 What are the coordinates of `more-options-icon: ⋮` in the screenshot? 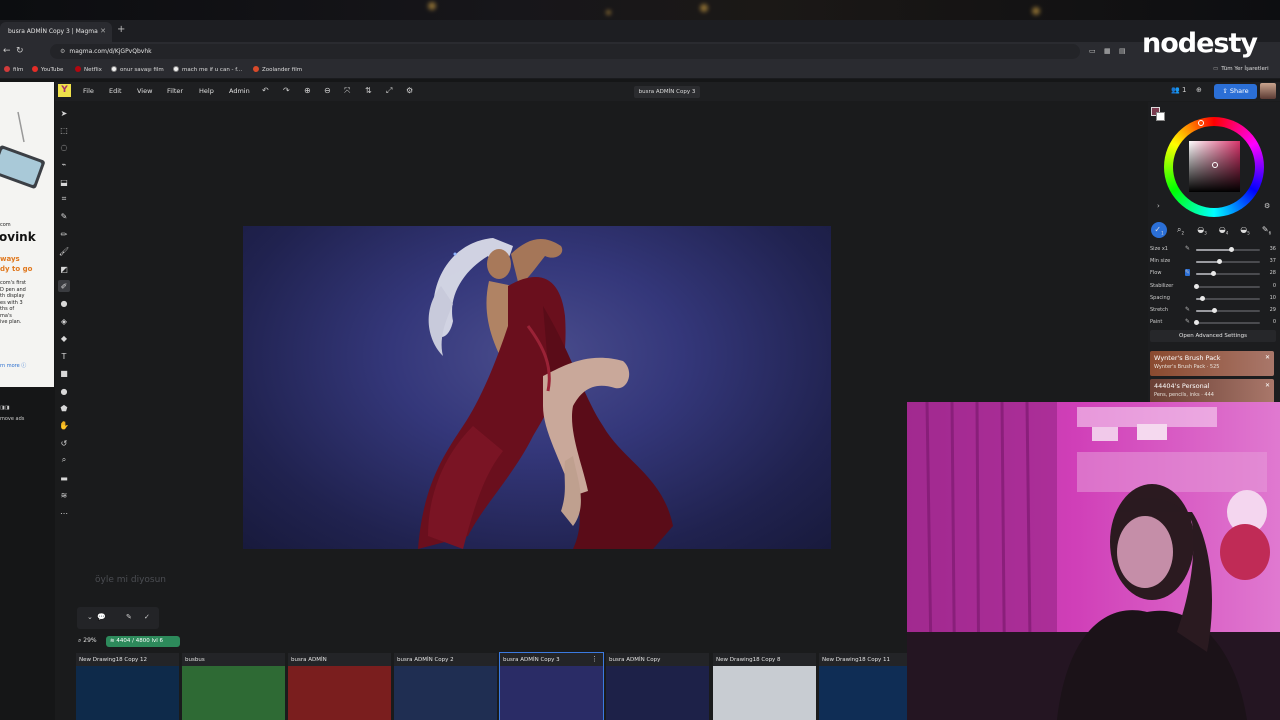 It's located at (594, 659).